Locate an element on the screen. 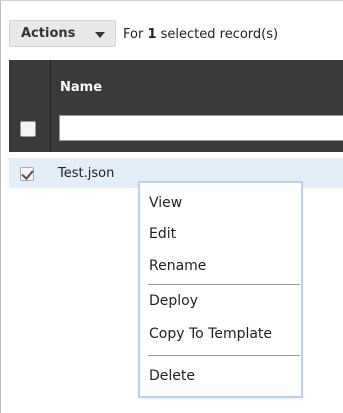 Image resolution: width=343 pixels, height=413 pixels. actions-dropdown-button: Actions is located at coordinates (62, 33).